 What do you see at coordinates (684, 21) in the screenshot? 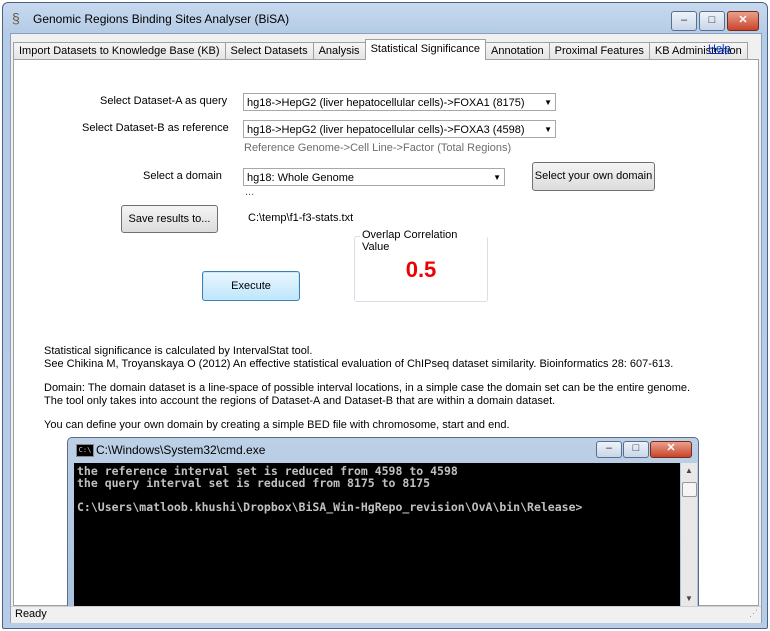
I see `minimize-button: –` at bounding box center [684, 21].